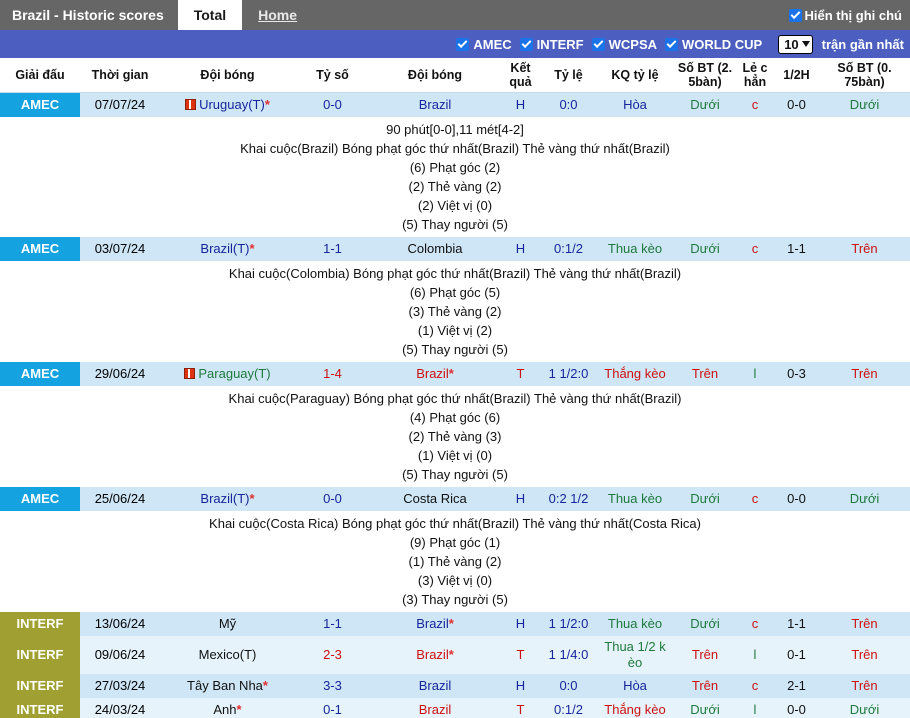 This screenshot has height=718, width=910. What do you see at coordinates (210, 15) in the screenshot?
I see `tab-total: Total` at bounding box center [210, 15].